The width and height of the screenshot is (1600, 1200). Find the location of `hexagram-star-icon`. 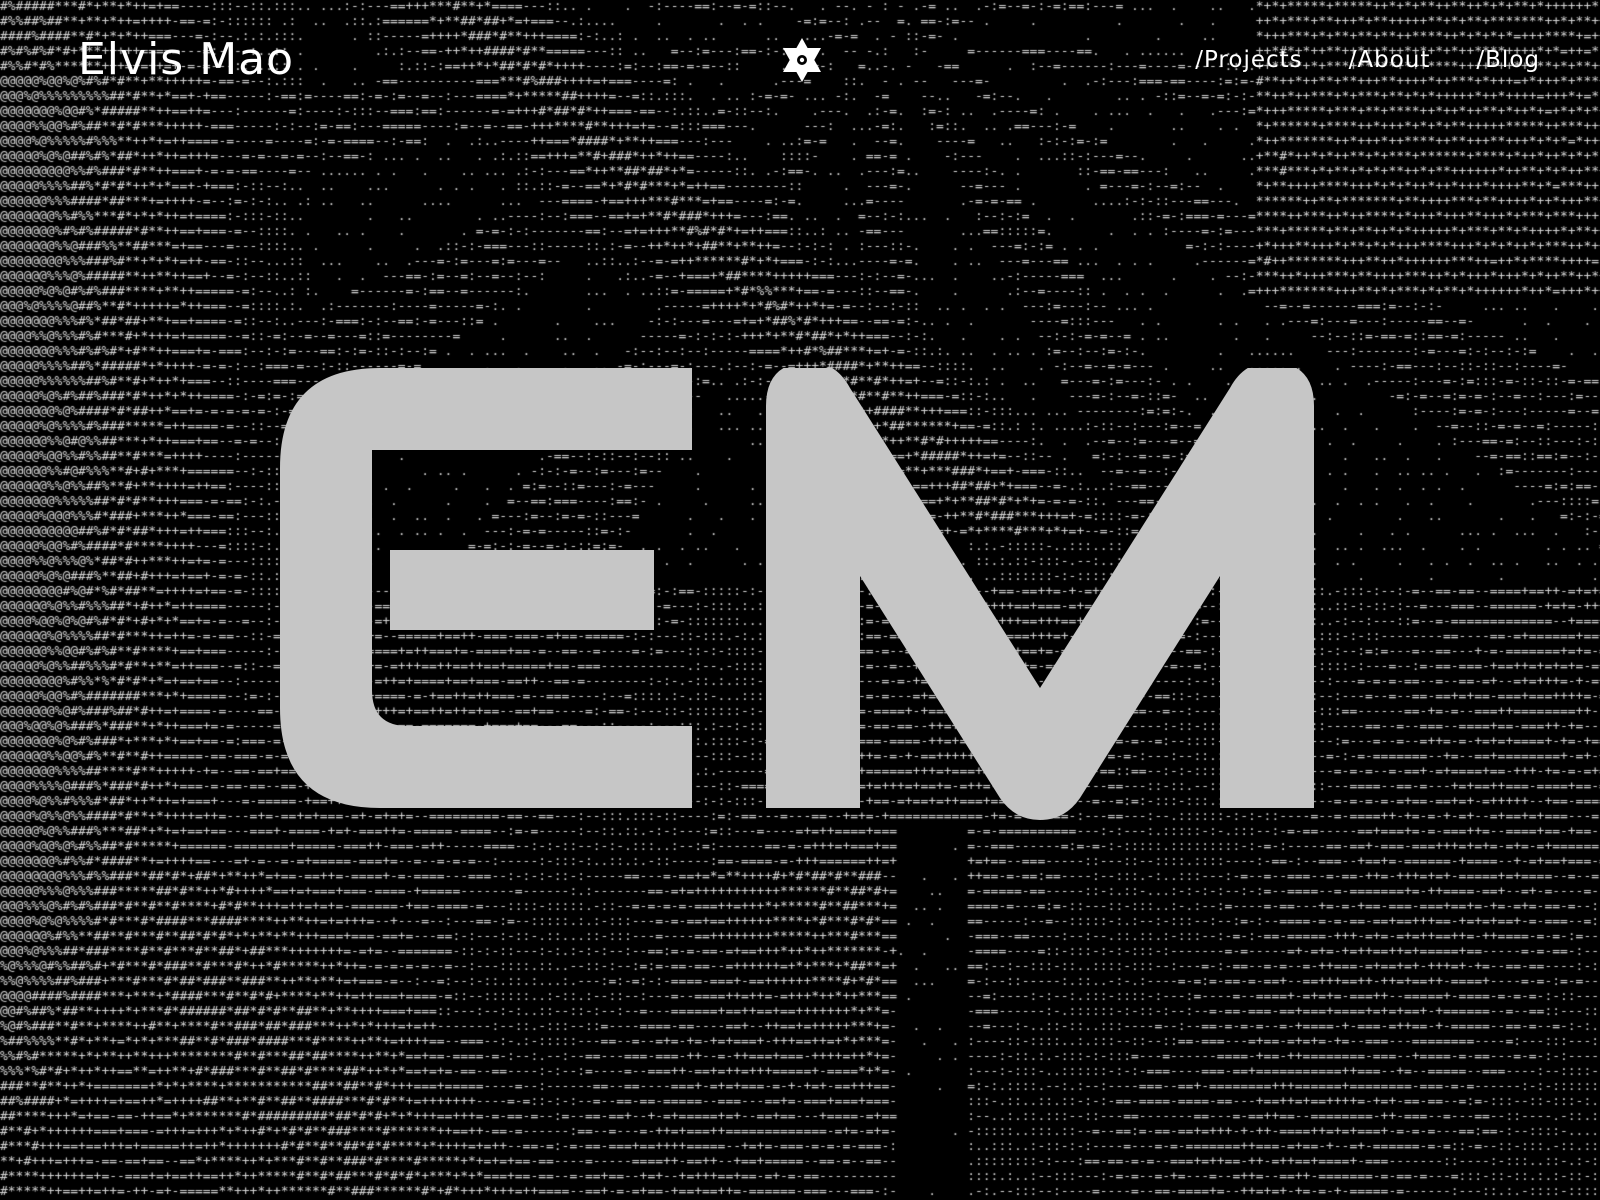

hexagram-star-icon is located at coordinates (802, 60).